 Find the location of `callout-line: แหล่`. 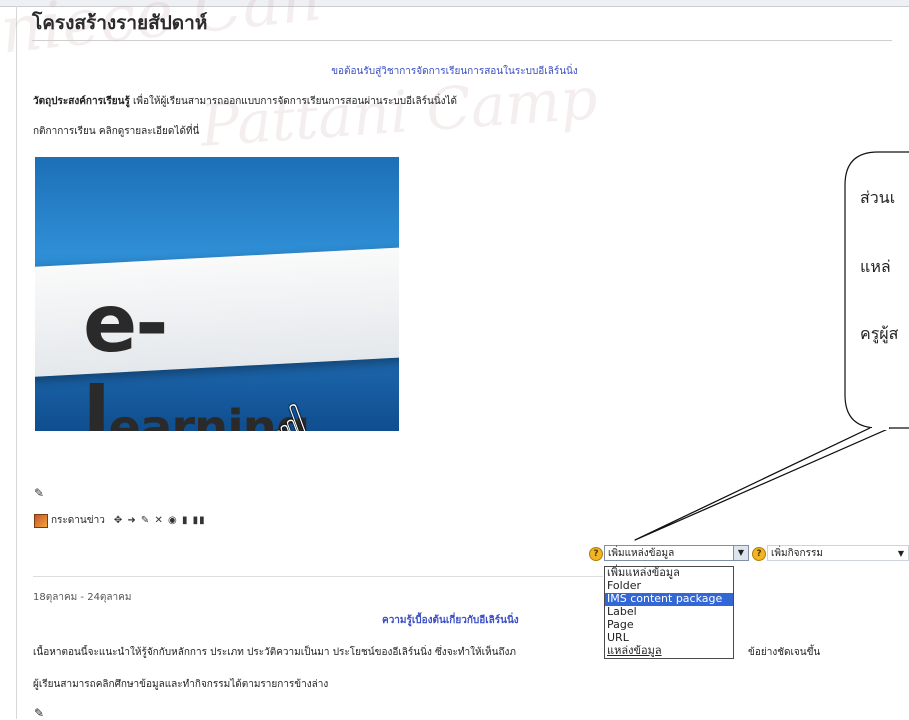

callout-line: แหล่ is located at coordinates (875, 266).